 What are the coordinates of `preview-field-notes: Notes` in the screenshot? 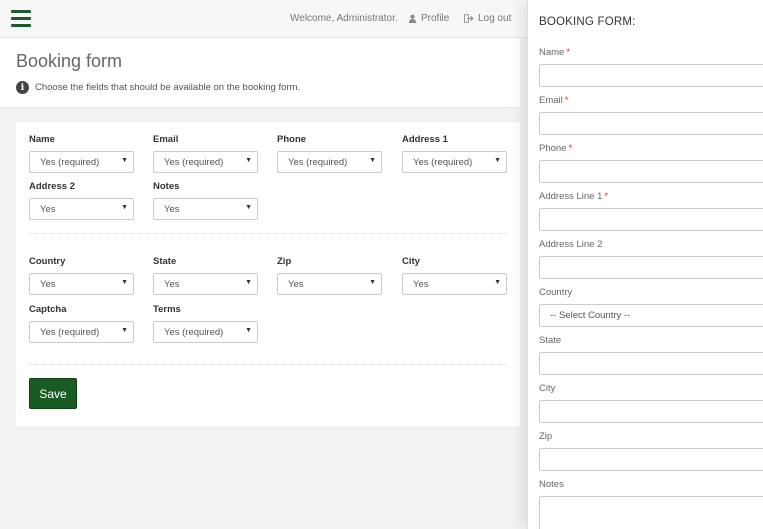 It's located at (651, 504).